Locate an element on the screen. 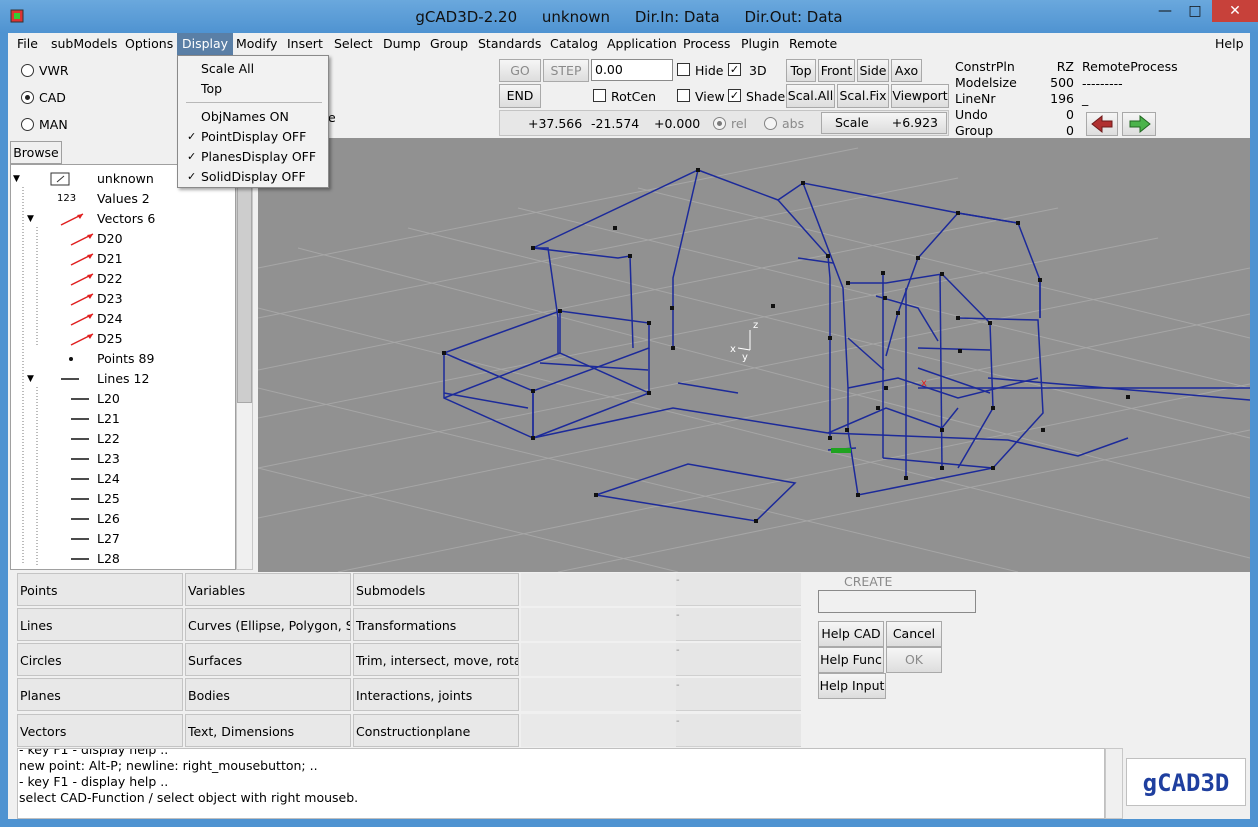 The image size is (1258, 827). radio-man is located at coordinates (27, 124).